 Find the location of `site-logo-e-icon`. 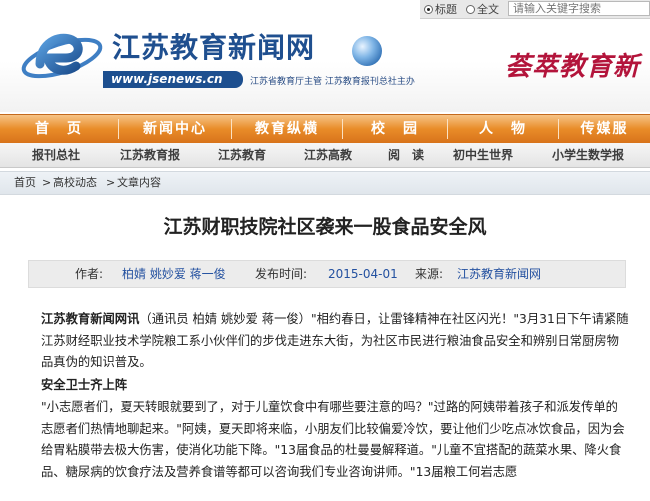

site-logo-e-icon is located at coordinates (63, 56).